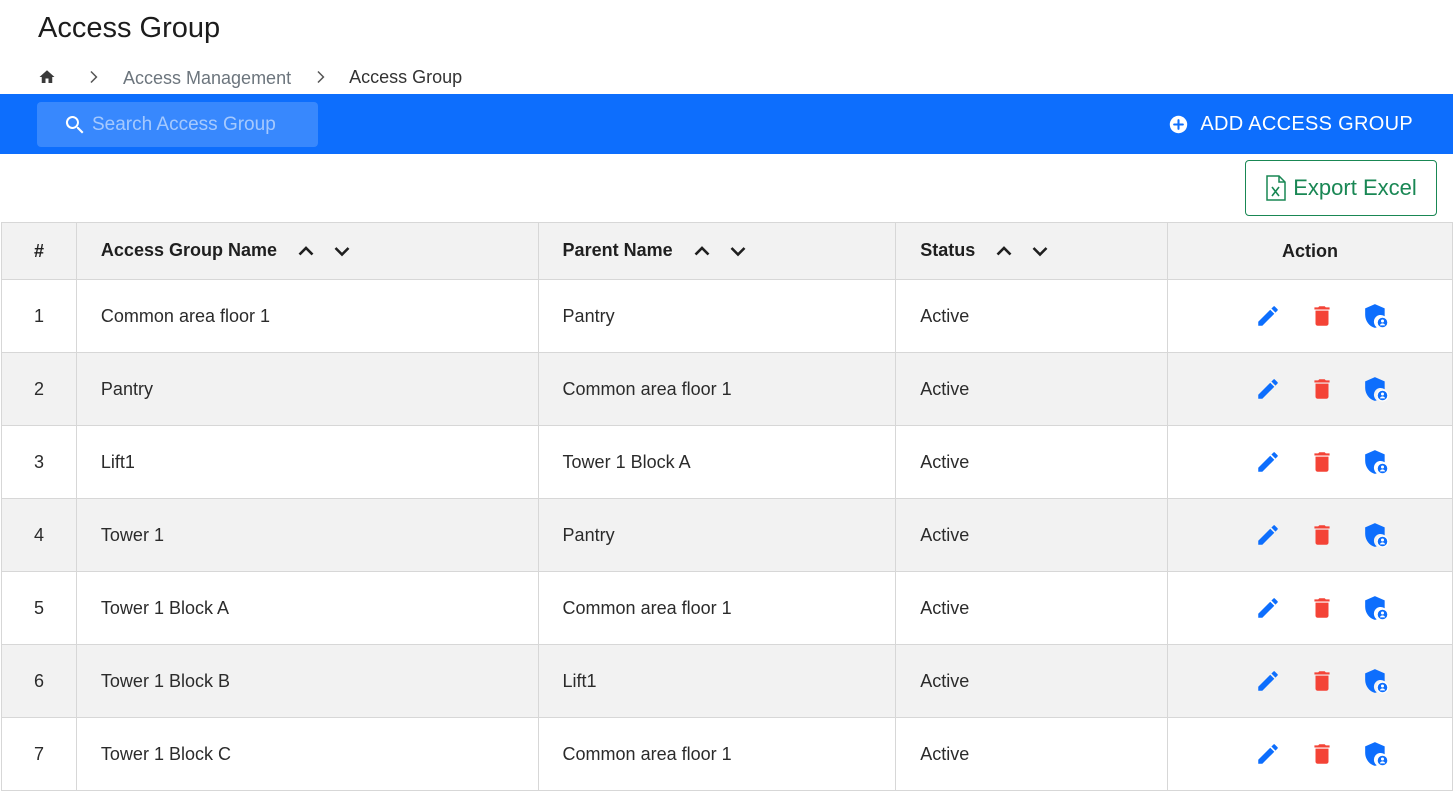 This screenshot has width=1453, height=811. Describe the element at coordinates (1355, 187) in the screenshot. I see `export-excel-label: Export Excel` at that location.